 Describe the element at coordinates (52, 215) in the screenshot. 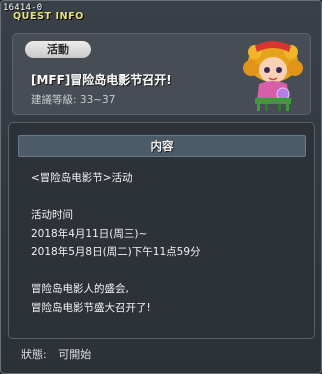

I see `content-line: 活动时间` at that location.